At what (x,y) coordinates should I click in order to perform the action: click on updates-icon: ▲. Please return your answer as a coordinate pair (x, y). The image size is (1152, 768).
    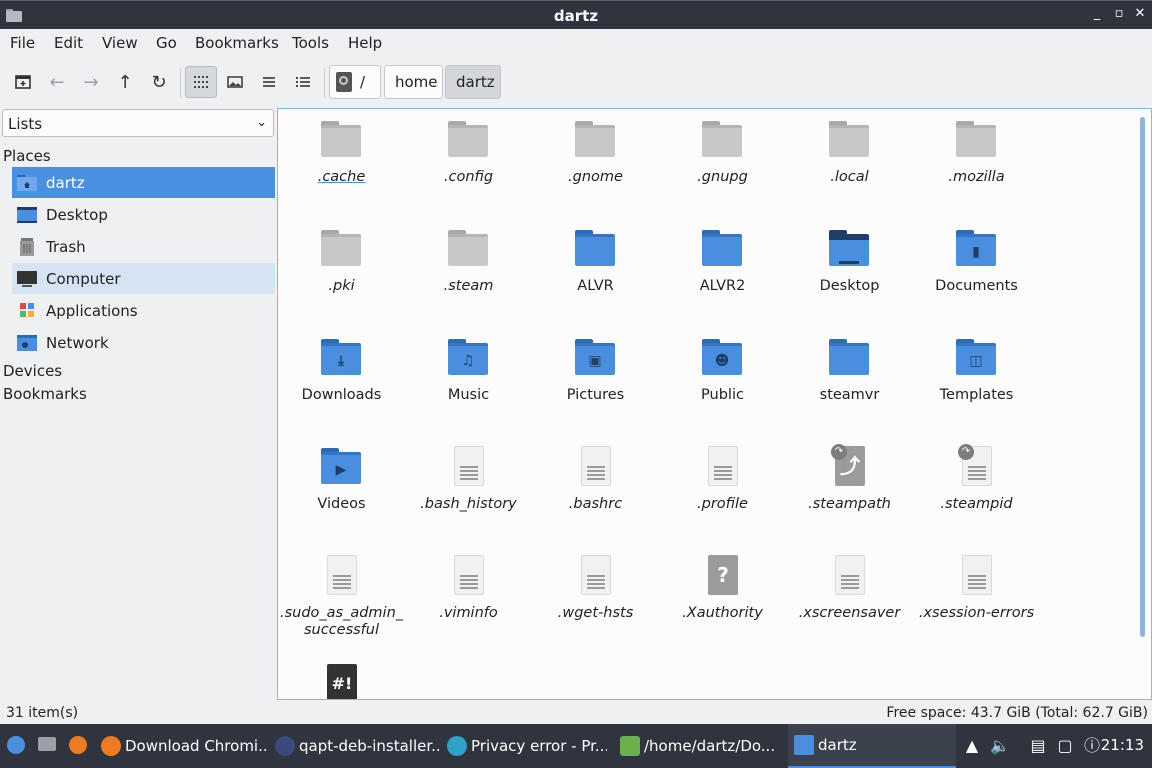
    Looking at the image, I should click on (972, 746).